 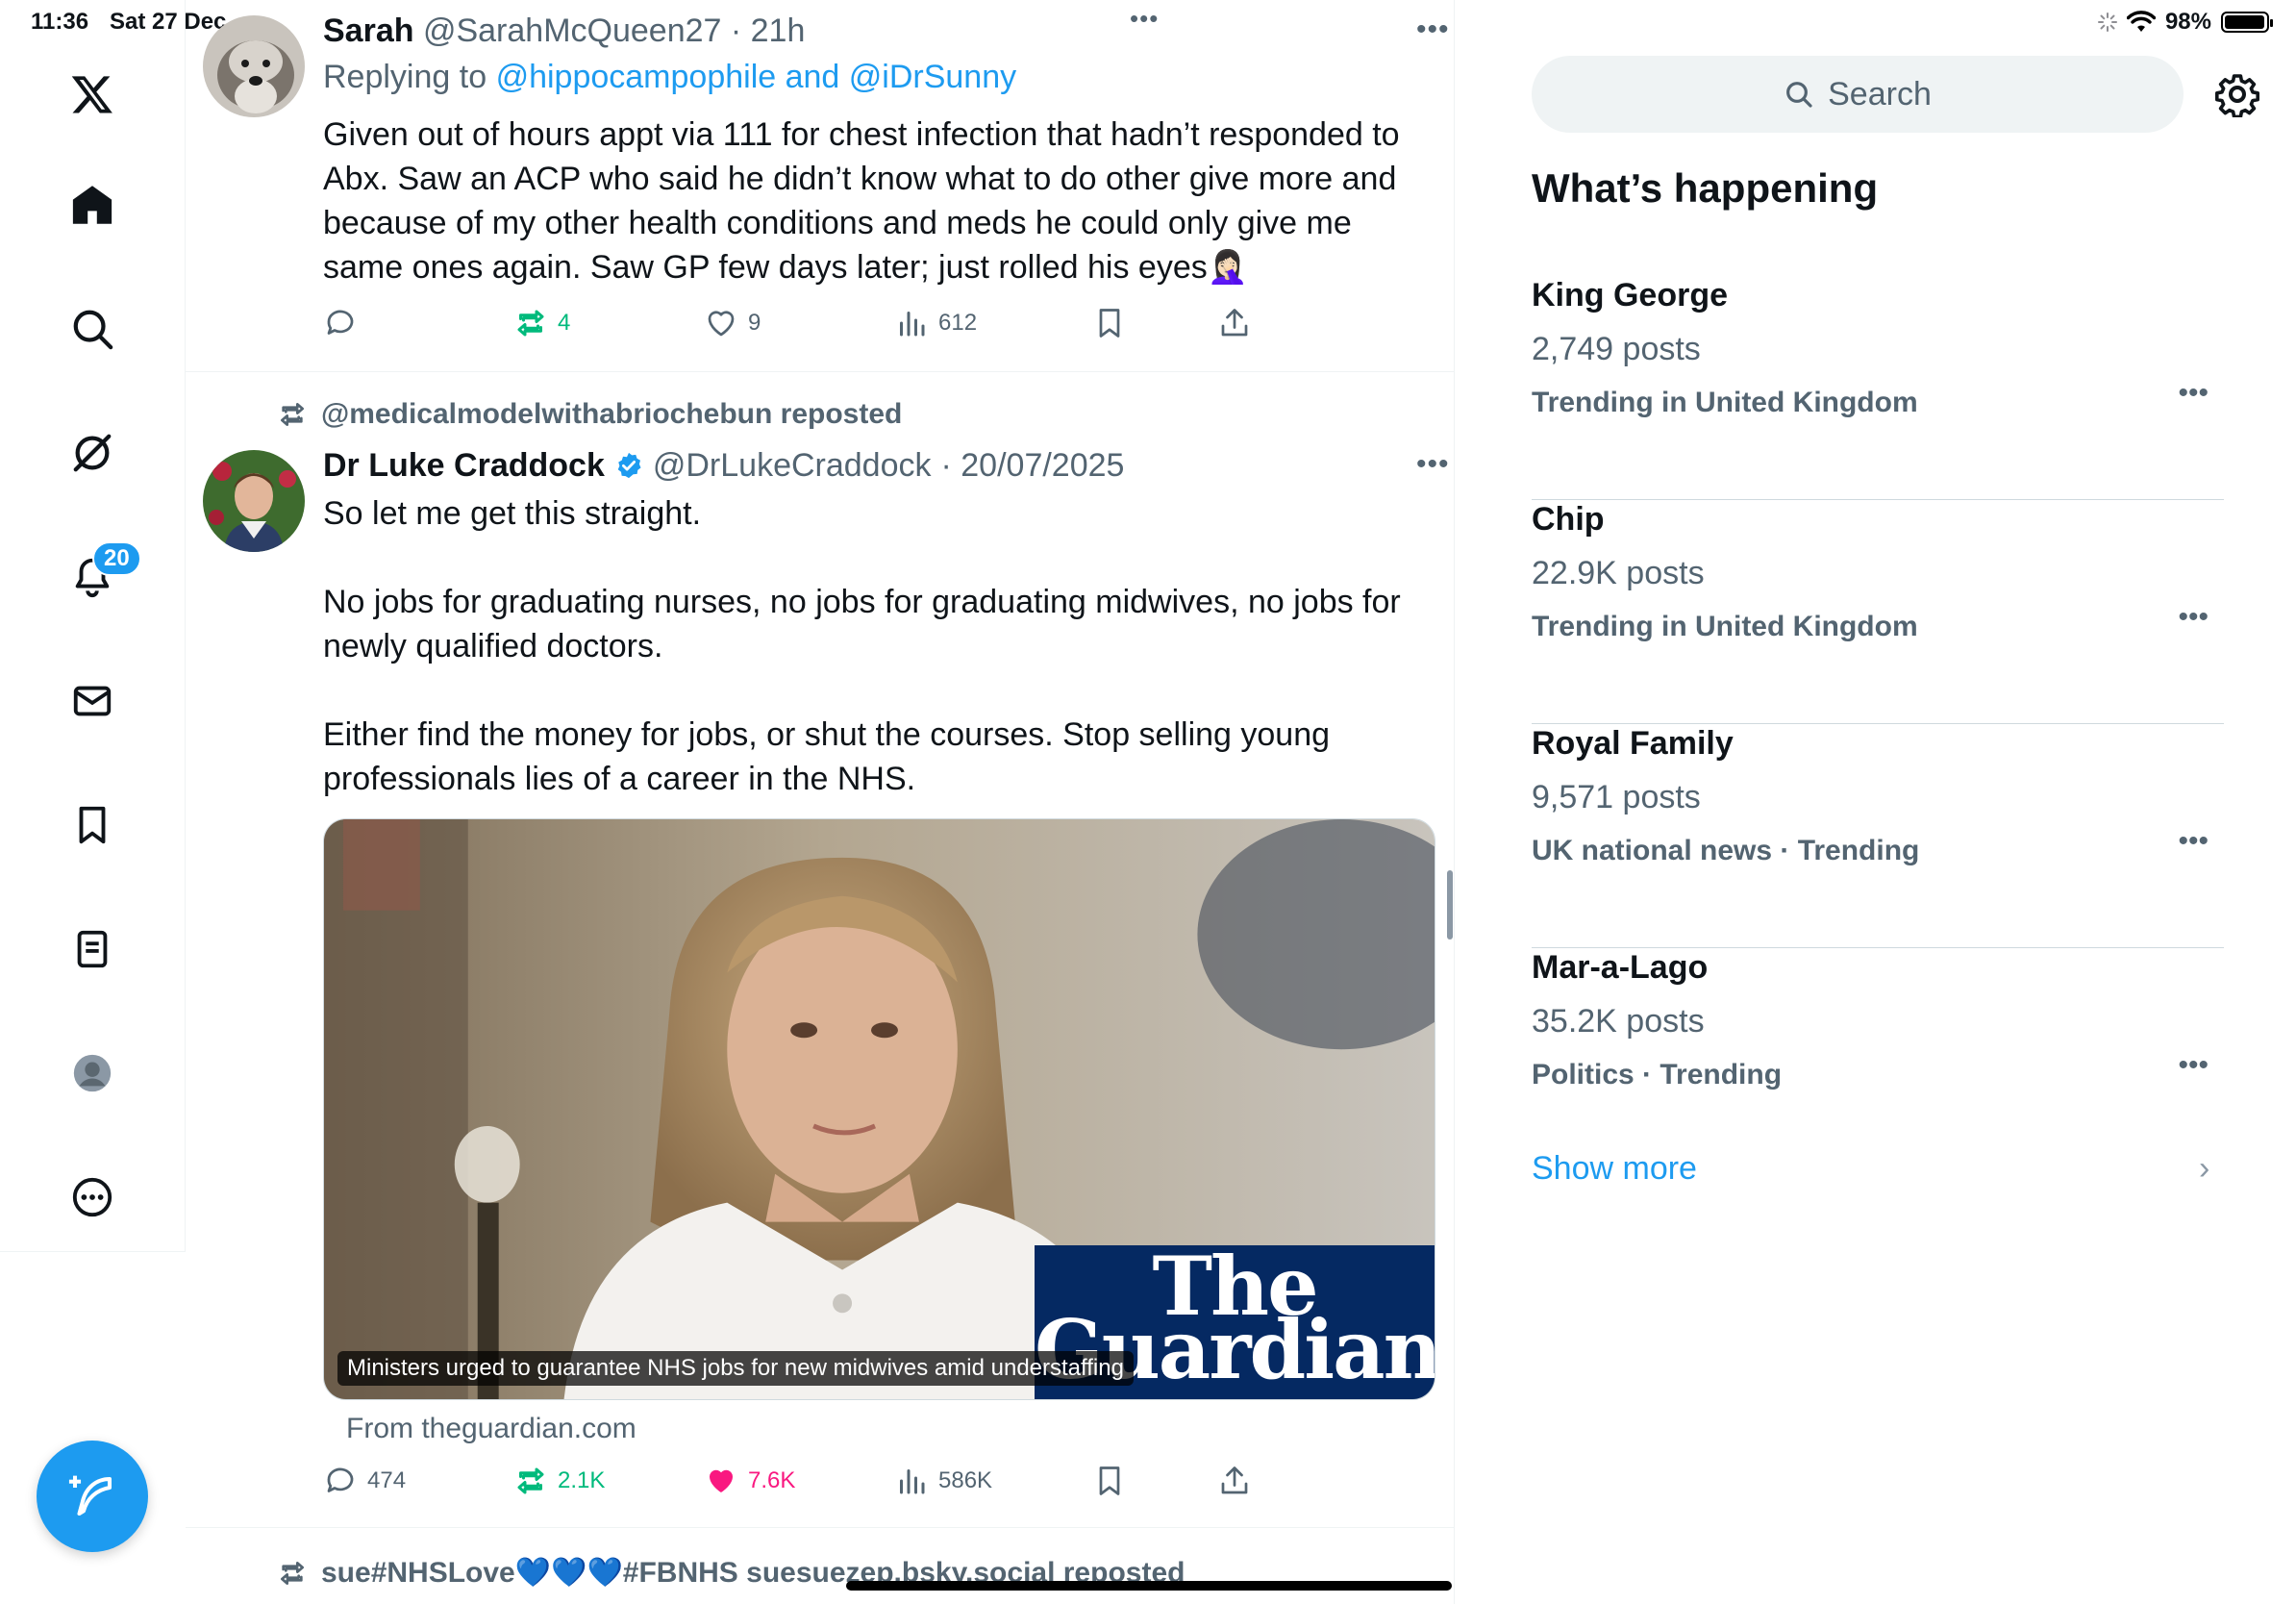 I want to click on grok-icon, so click(x=92, y=453).